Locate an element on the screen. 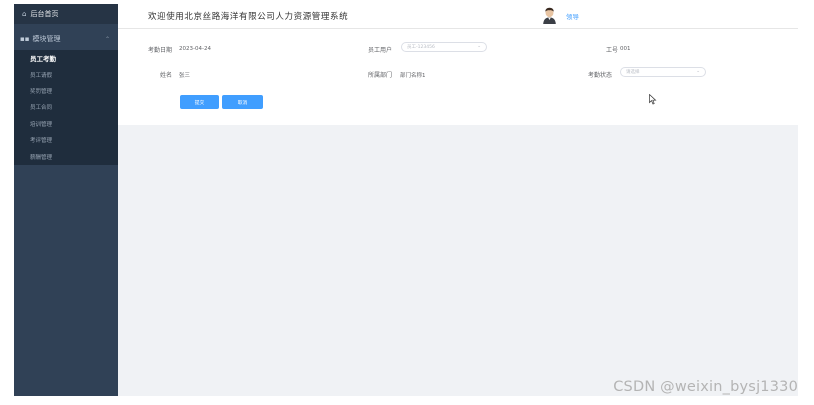 This screenshot has width=814, height=405. sidebar-item-training: 培训管理 is located at coordinates (66, 124).